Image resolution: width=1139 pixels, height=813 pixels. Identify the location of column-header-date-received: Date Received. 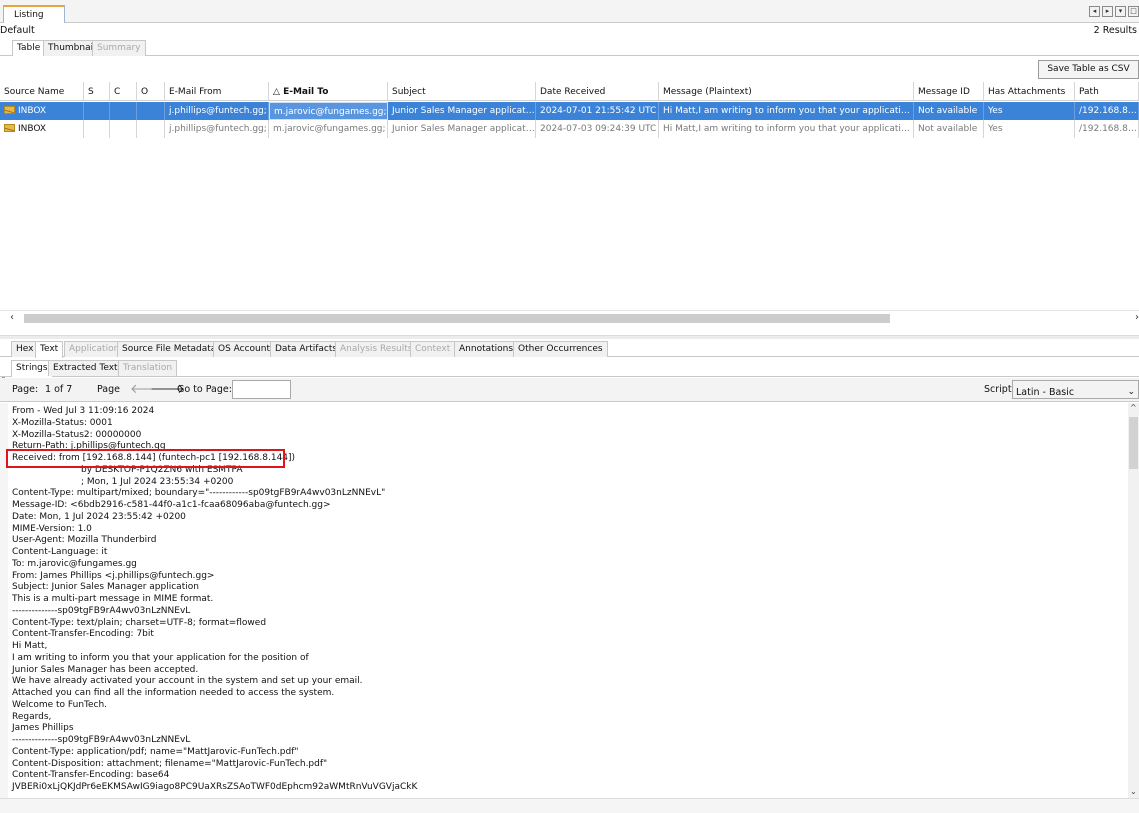
(597, 91).